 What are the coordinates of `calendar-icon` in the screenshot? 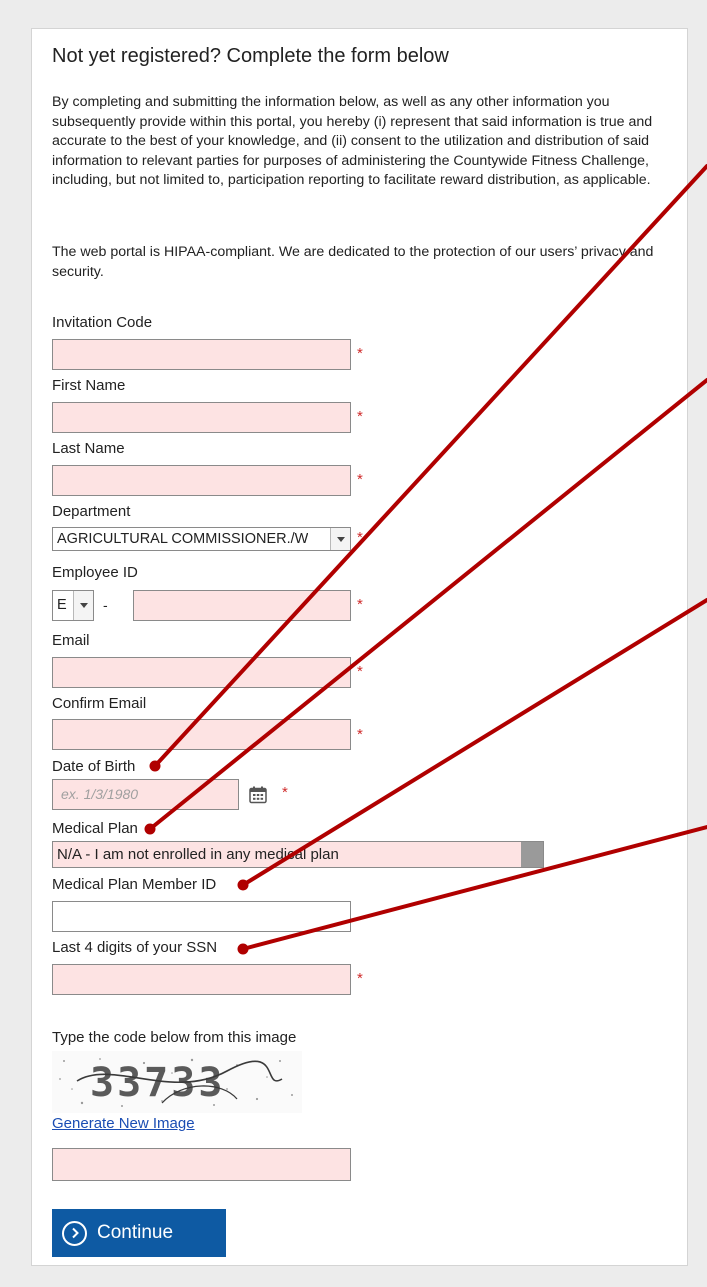 It's located at (258, 795).